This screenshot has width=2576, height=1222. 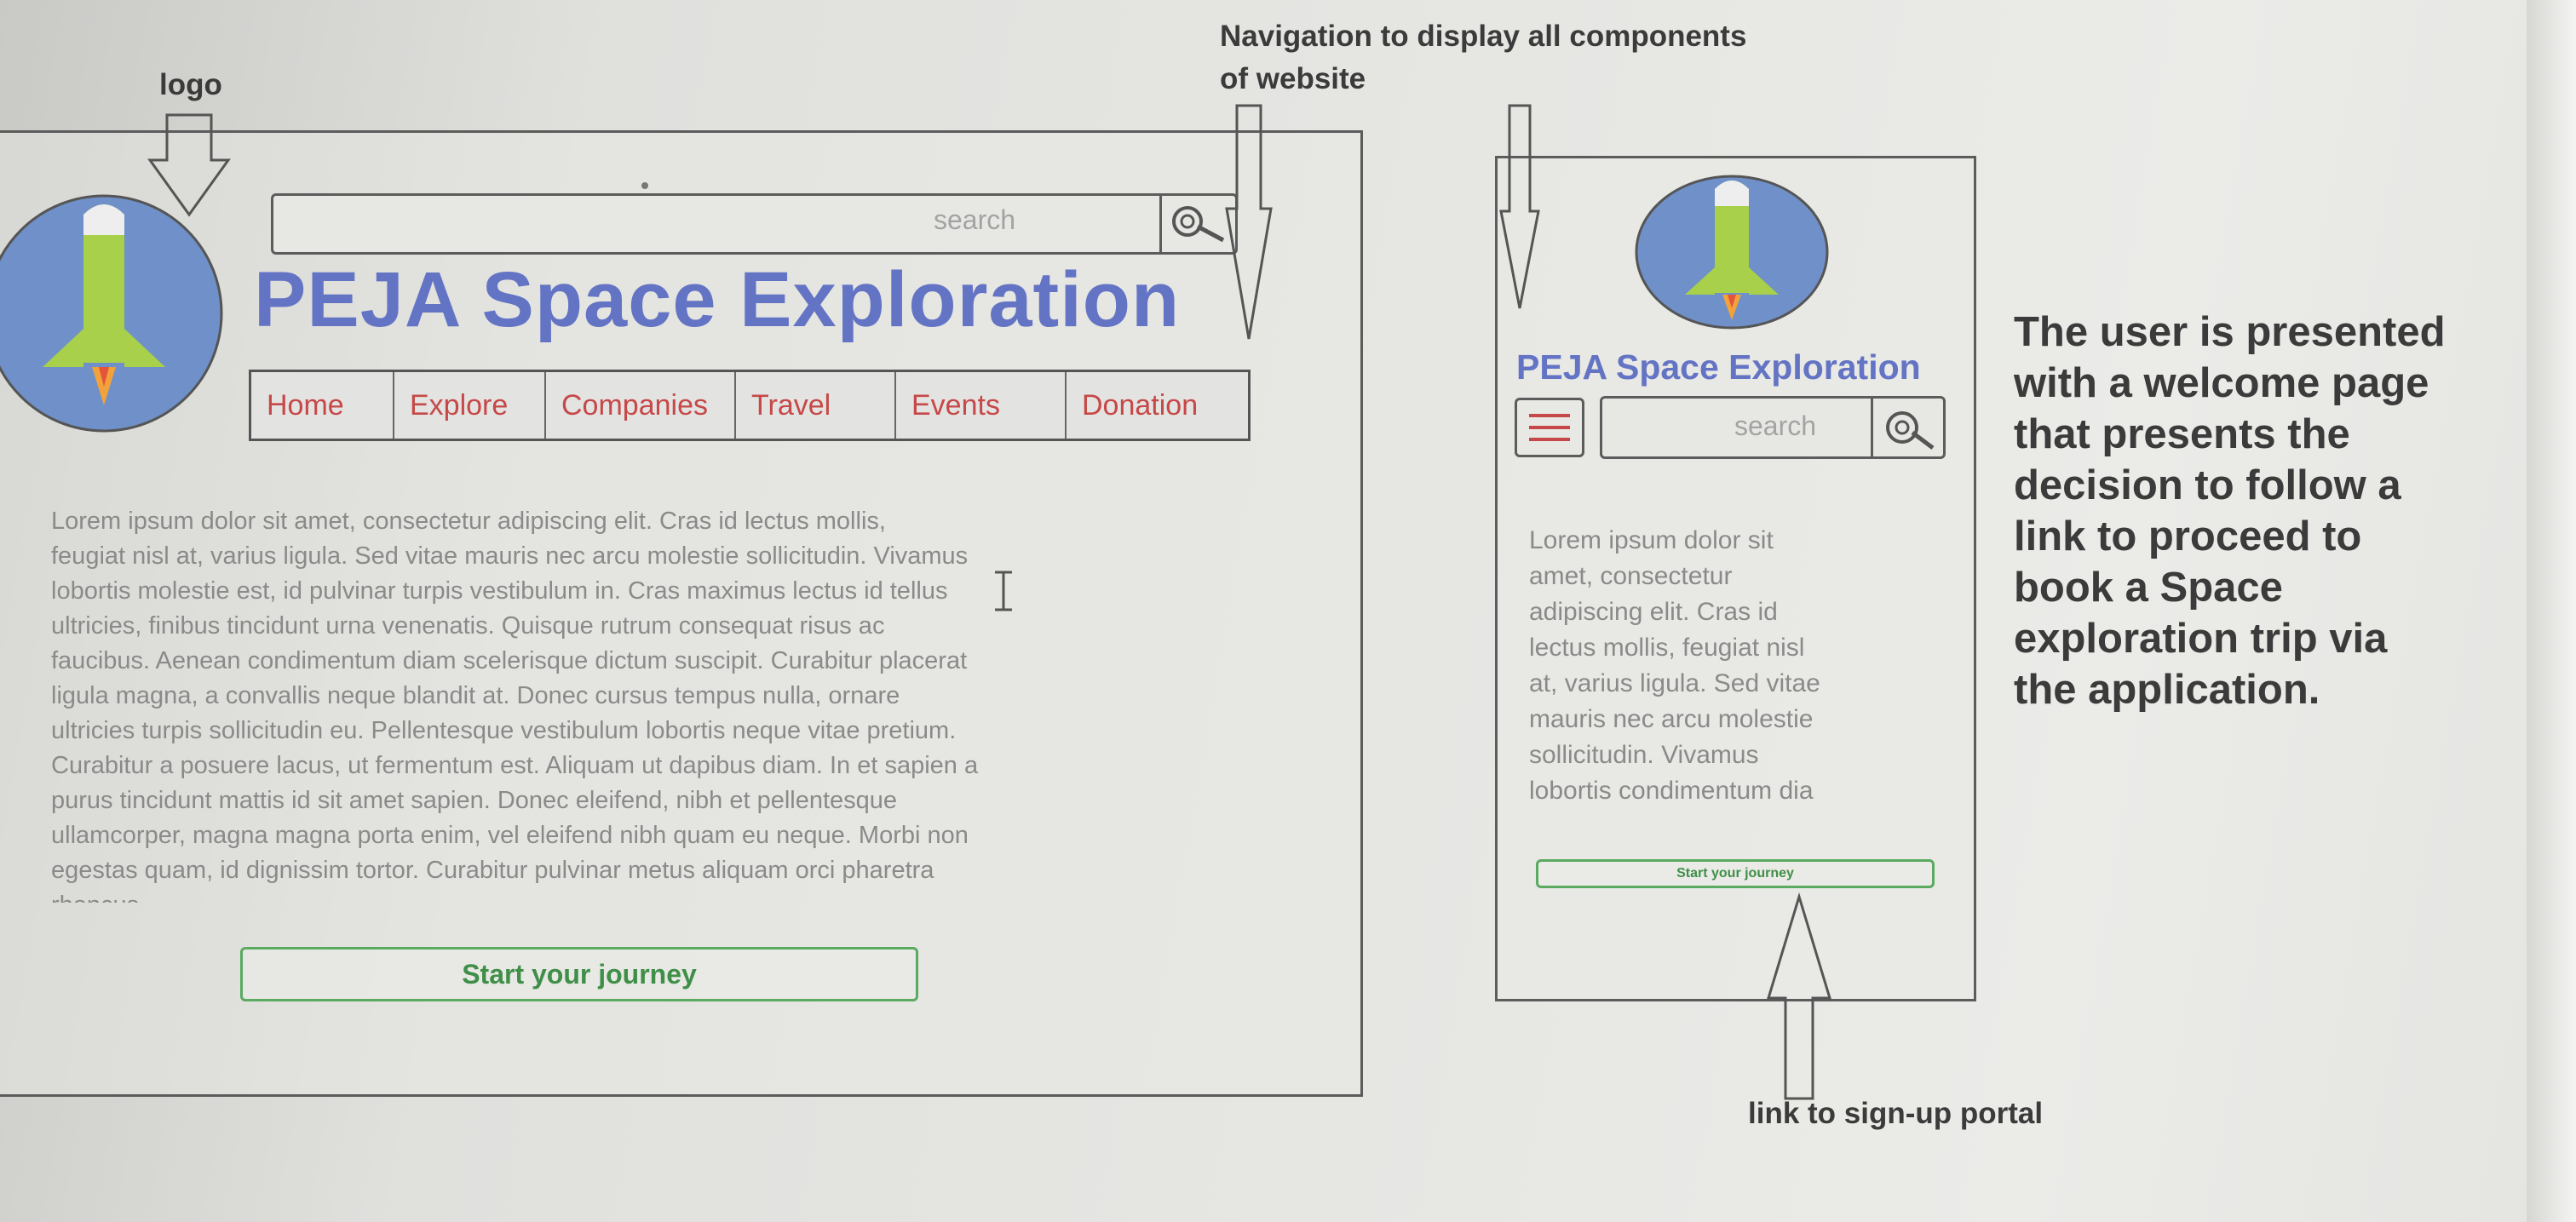 I want to click on screen-edge, so click(x=2552, y=611).